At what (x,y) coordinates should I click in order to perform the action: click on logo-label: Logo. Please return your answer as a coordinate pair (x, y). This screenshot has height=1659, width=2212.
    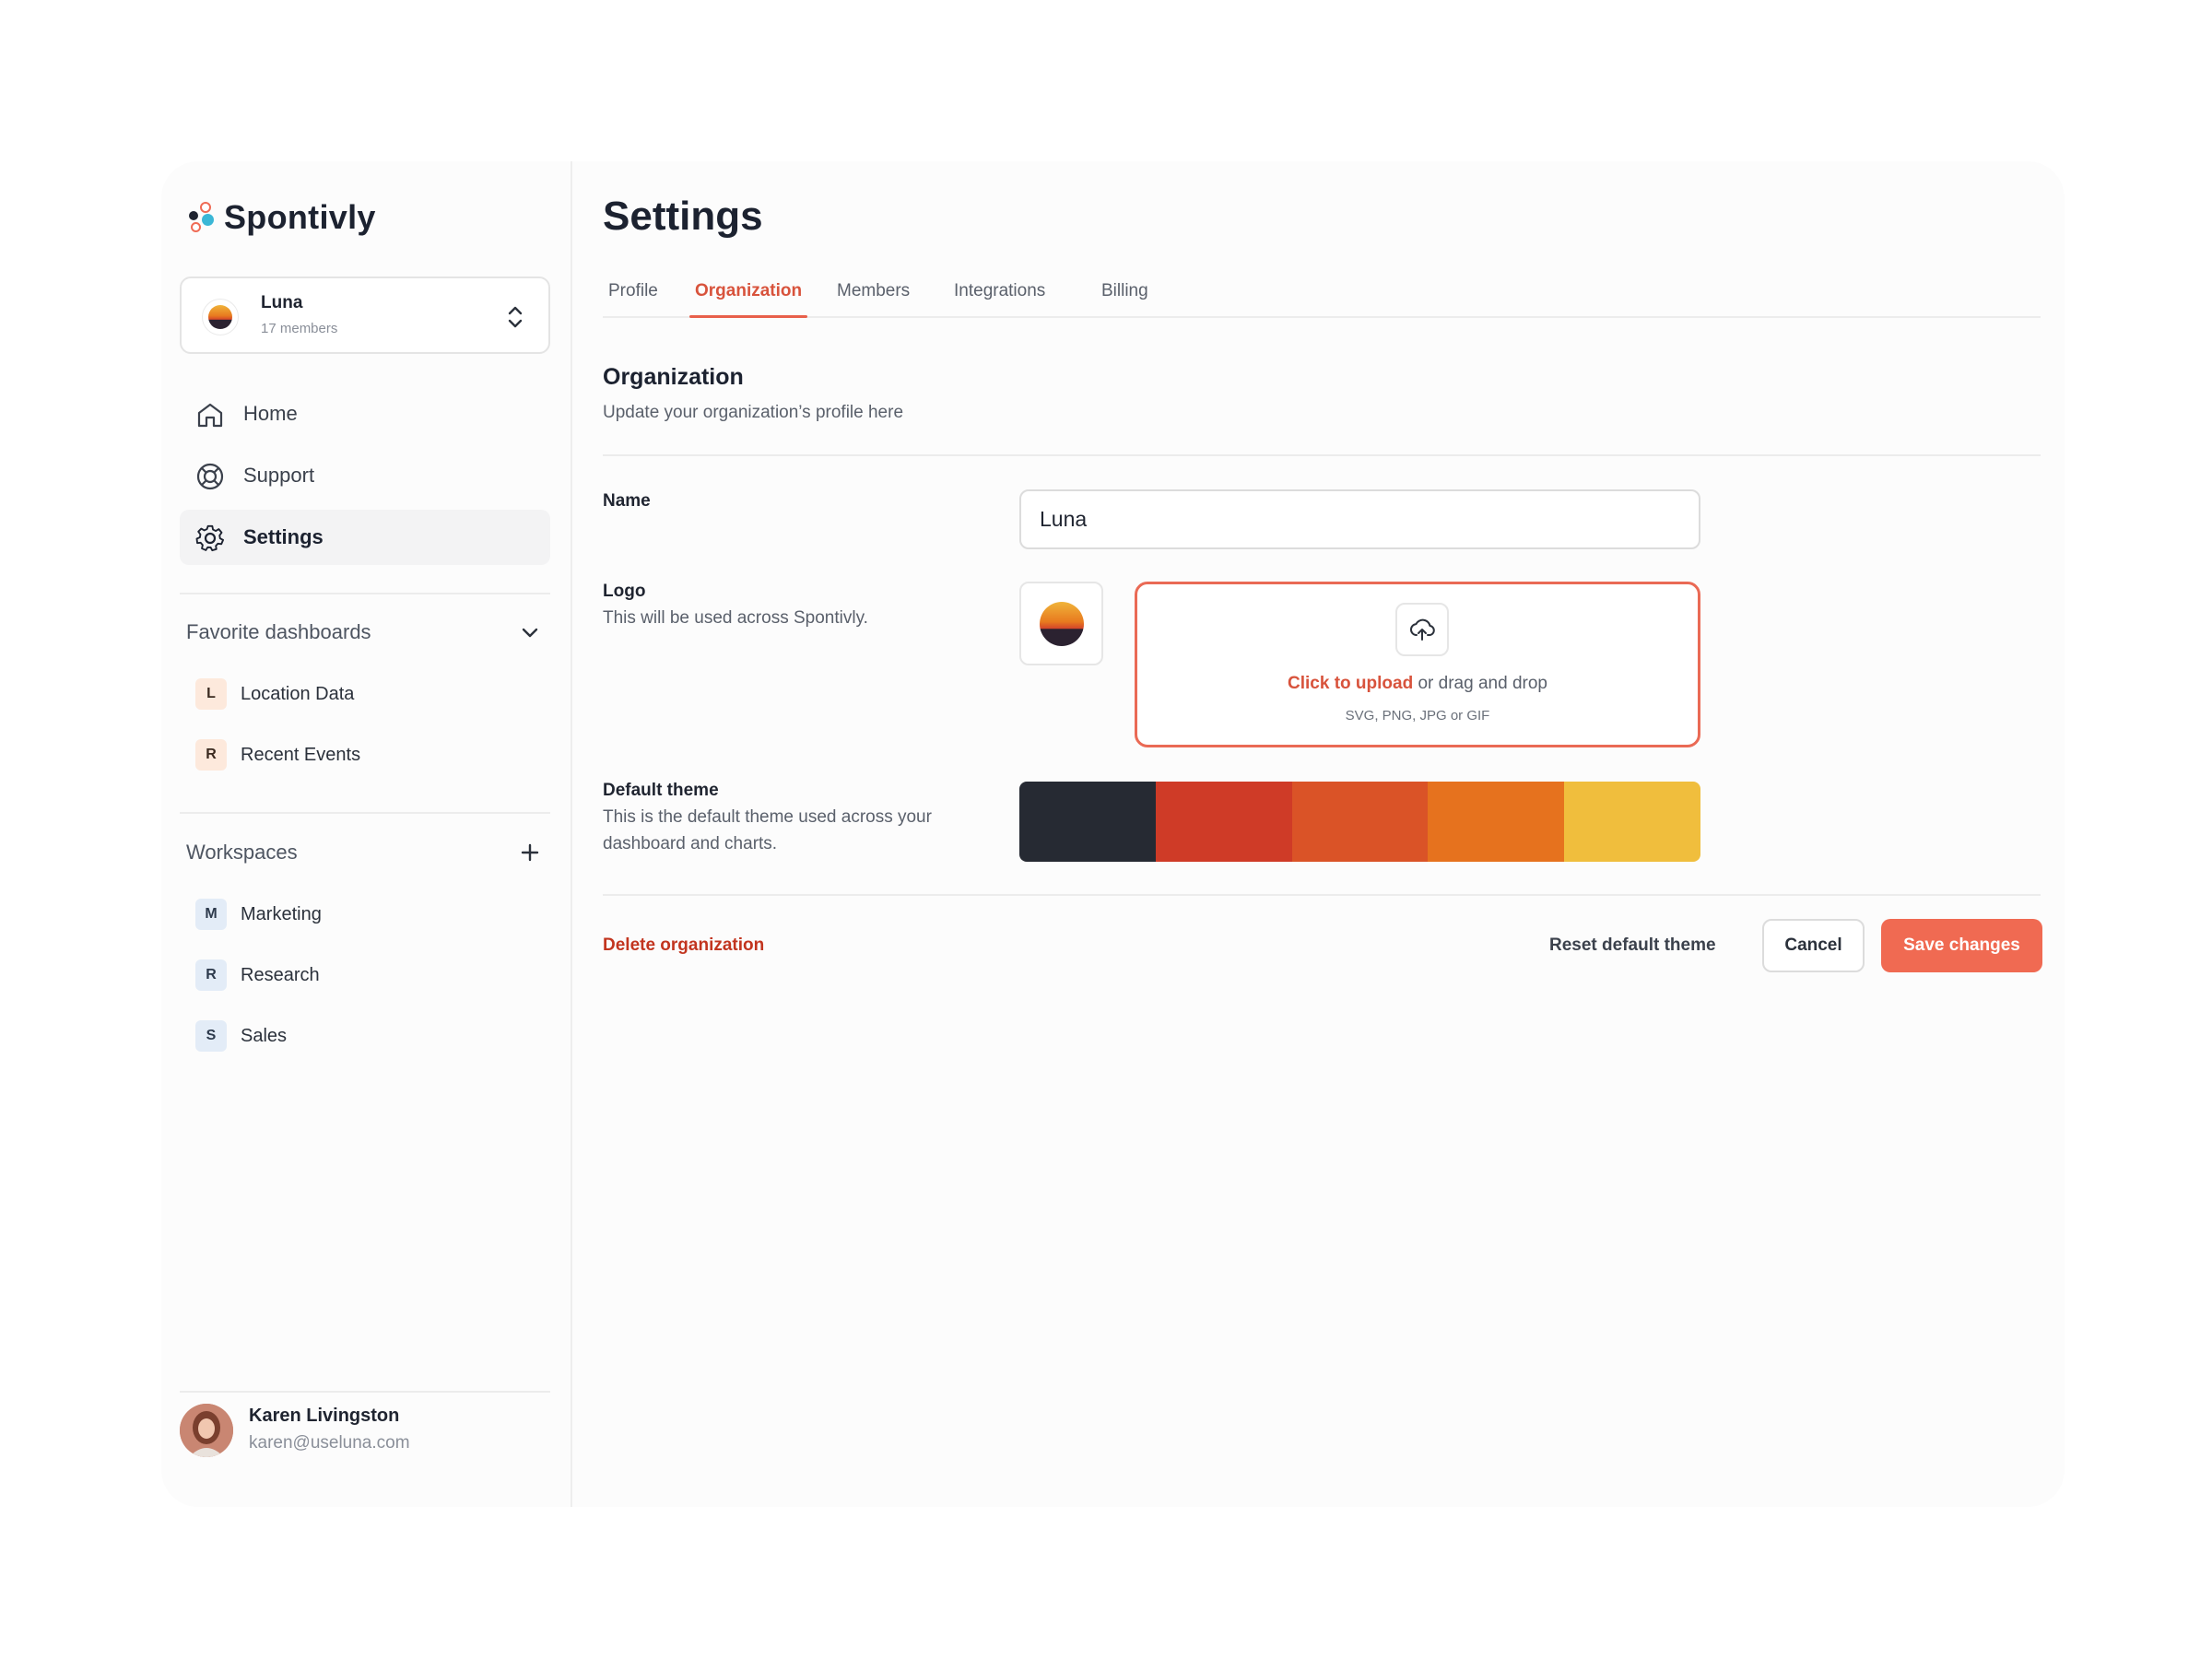
    Looking at the image, I should click on (624, 591).